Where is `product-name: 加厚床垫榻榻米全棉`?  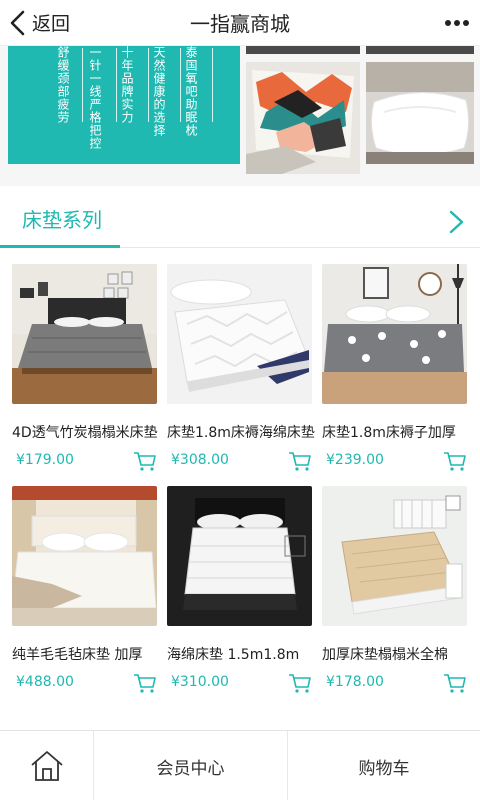 product-name: 加厚床垫榻榻米全棉 is located at coordinates (385, 655).